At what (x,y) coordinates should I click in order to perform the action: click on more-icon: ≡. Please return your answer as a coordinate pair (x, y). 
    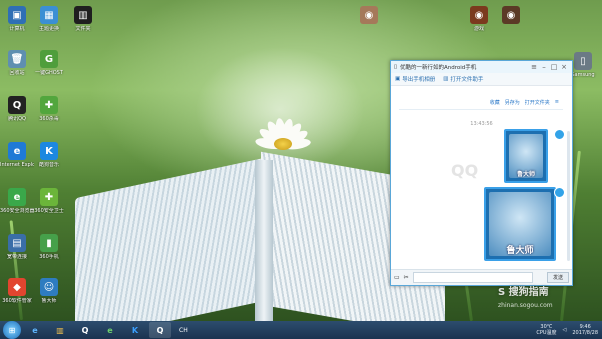
    Looking at the image, I should click on (557, 102).